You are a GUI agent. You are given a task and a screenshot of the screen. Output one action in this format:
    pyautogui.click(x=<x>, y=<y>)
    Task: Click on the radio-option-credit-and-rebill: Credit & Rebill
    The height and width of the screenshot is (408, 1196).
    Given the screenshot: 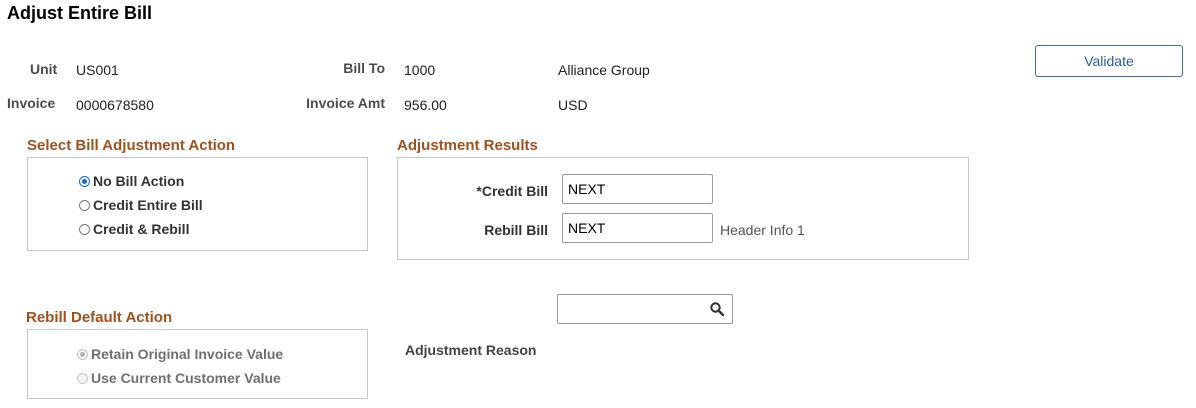 What is the action you would take?
    pyautogui.click(x=134, y=229)
    